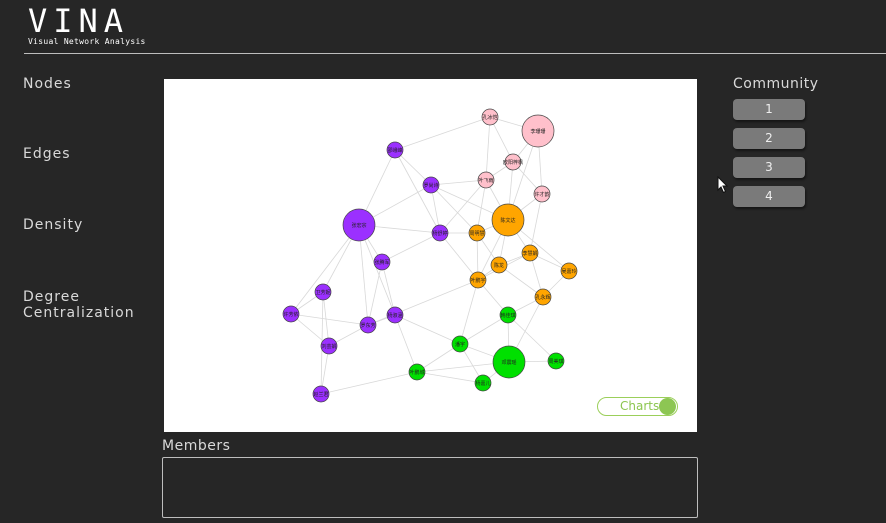 This screenshot has width=886, height=523. I want to click on graph-node-label: 许才韵, so click(541, 194).